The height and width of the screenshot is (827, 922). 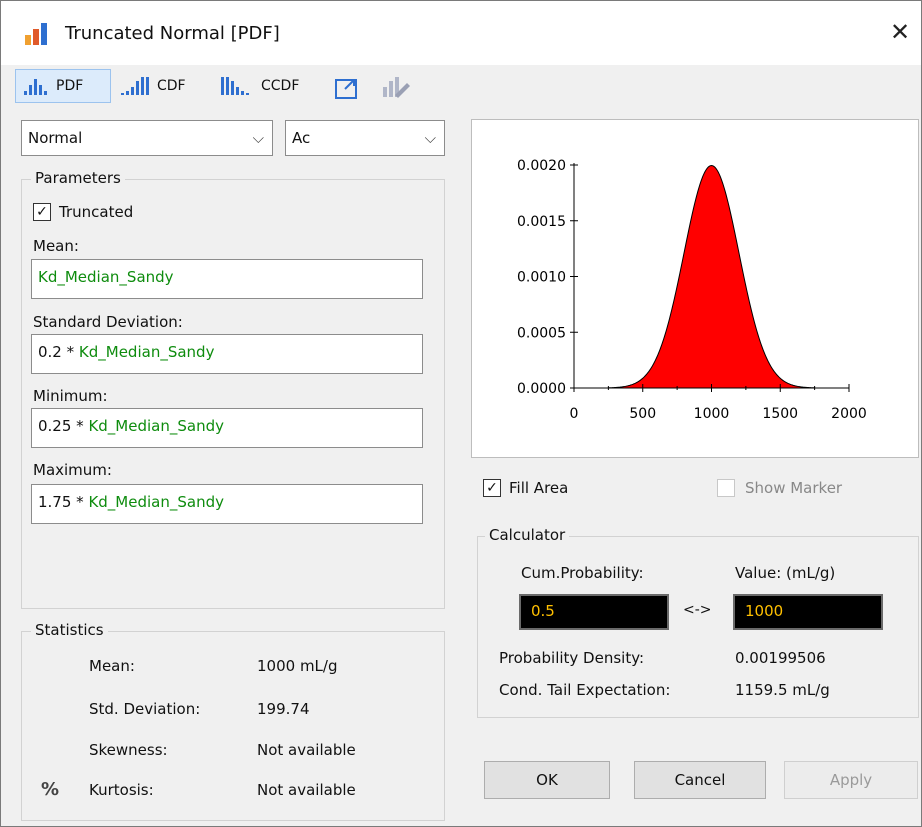 What do you see at coordinates (78, 178) in the screenshot?
I see `parameters-group-label: Parameters` at bounding box center [78, 178].